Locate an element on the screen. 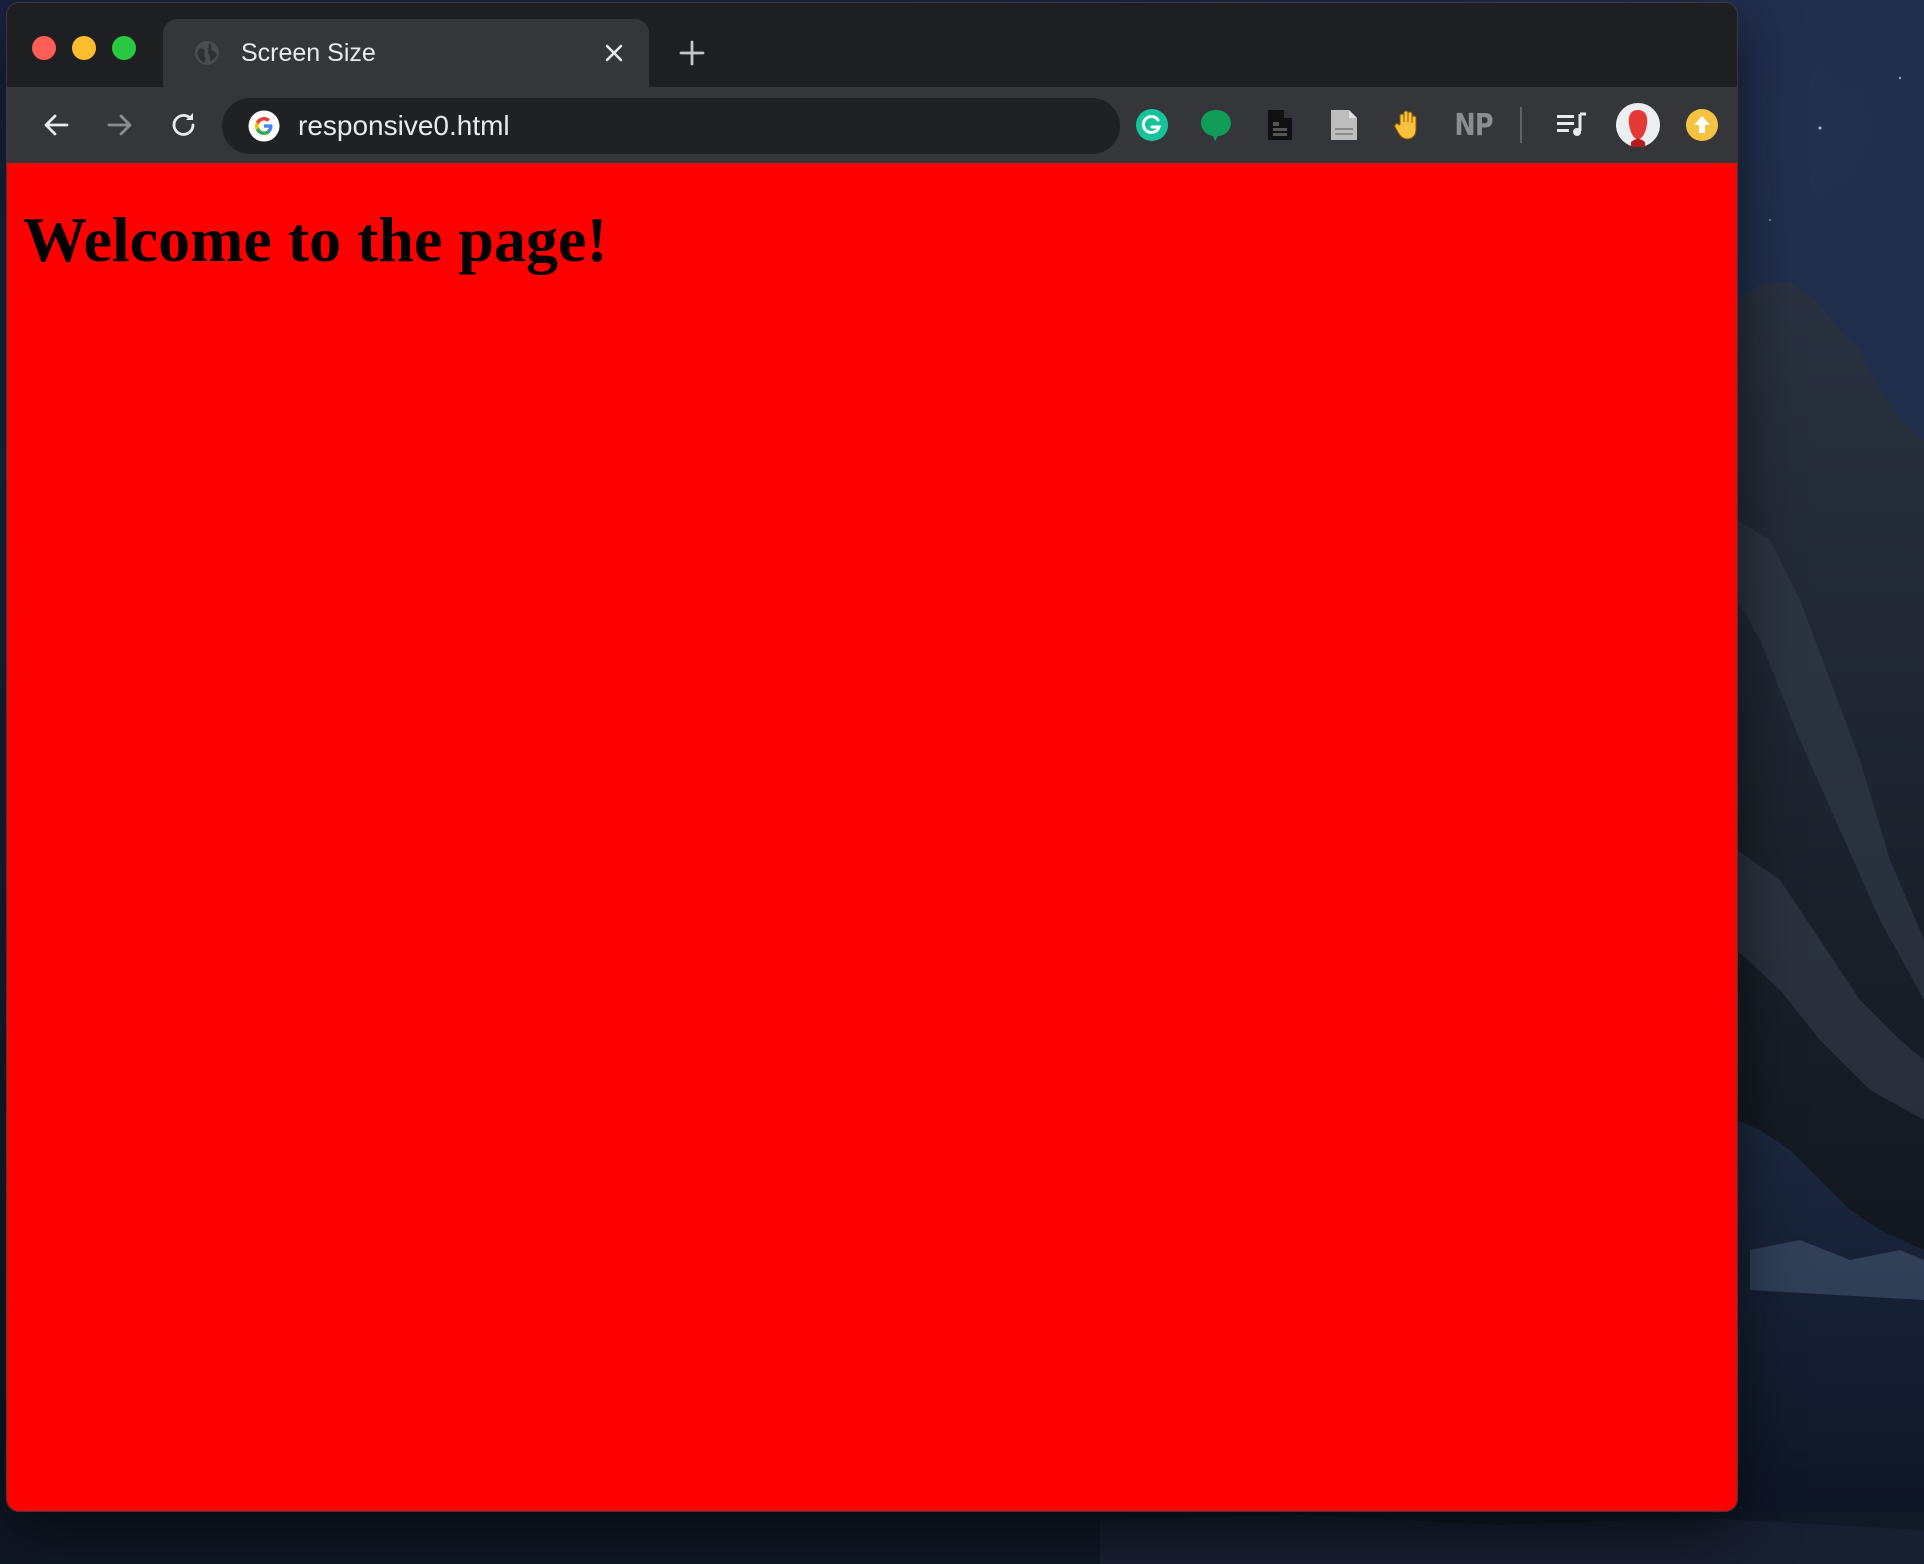 The width and height of the screenshot is (1924, 1564). grammarly-extension-button is located at coordinates (1152, 125).